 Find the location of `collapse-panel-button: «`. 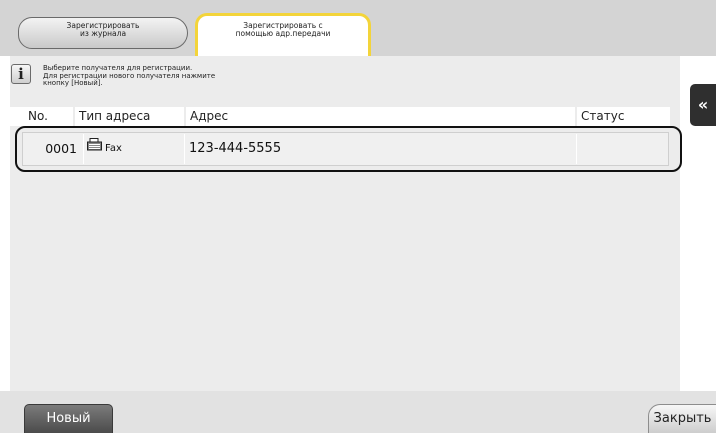

collapse-panel-button: « is located at coordinates (703, 105).